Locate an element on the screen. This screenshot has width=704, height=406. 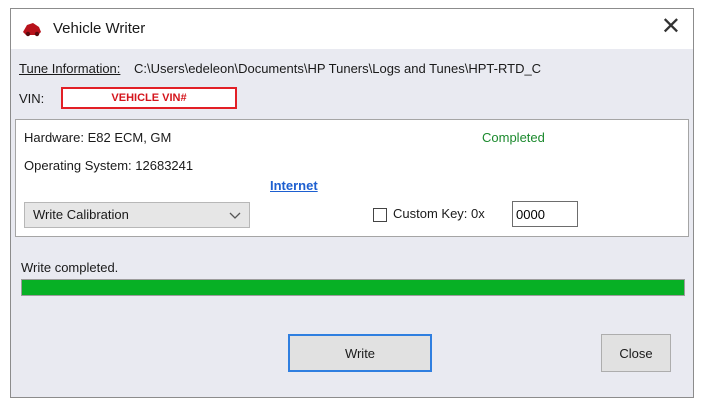
internet-link: Internet is located at coordinates (294, 185).